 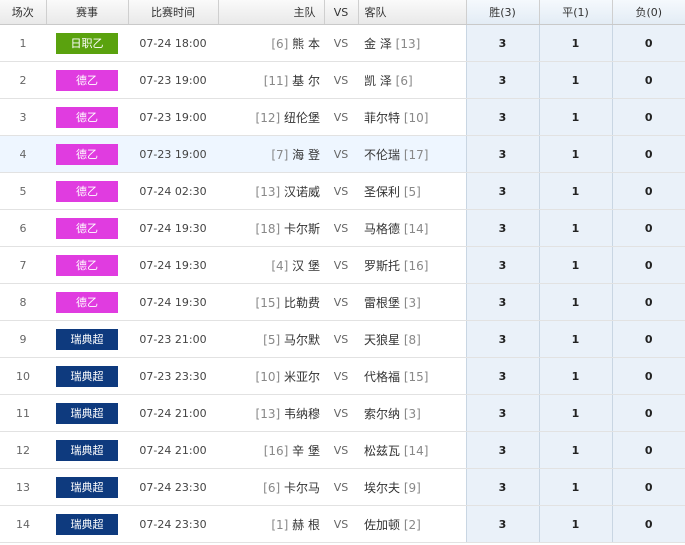 I want to click on away-name: 凯 泽, so click(x=378, y=80).